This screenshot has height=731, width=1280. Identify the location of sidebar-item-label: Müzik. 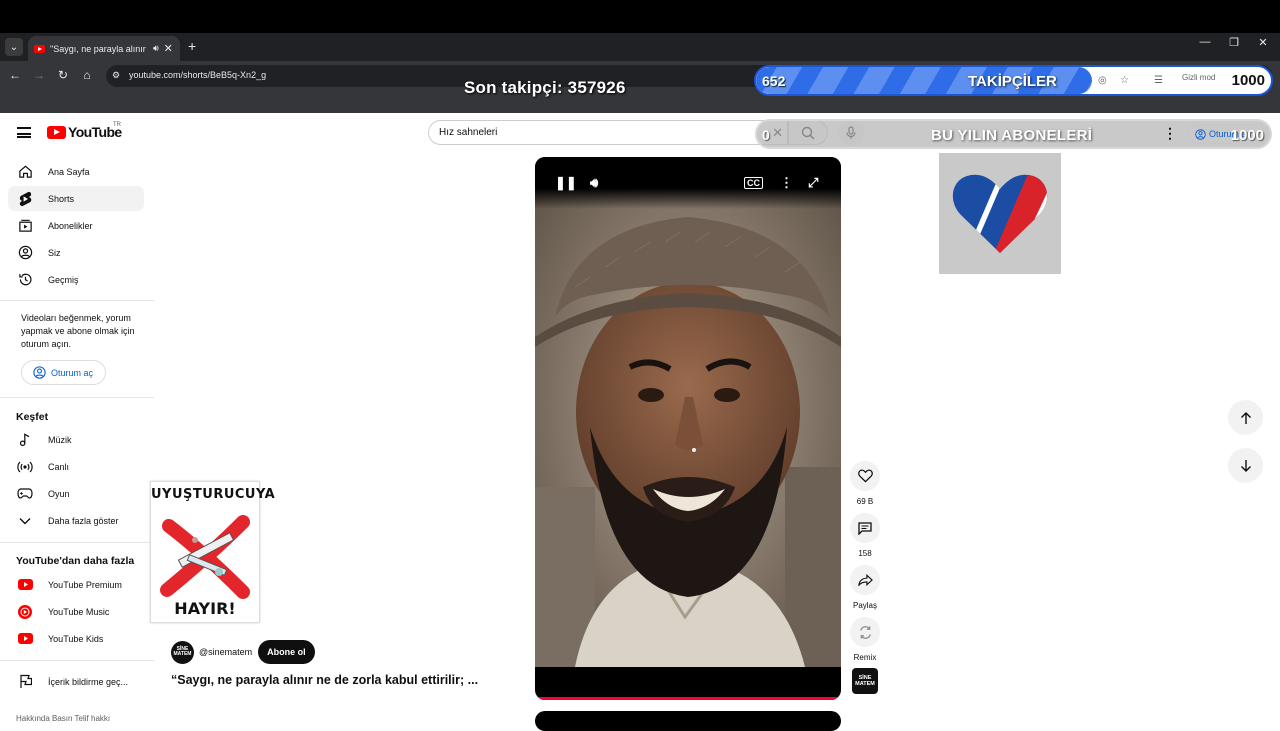
(60, 439).